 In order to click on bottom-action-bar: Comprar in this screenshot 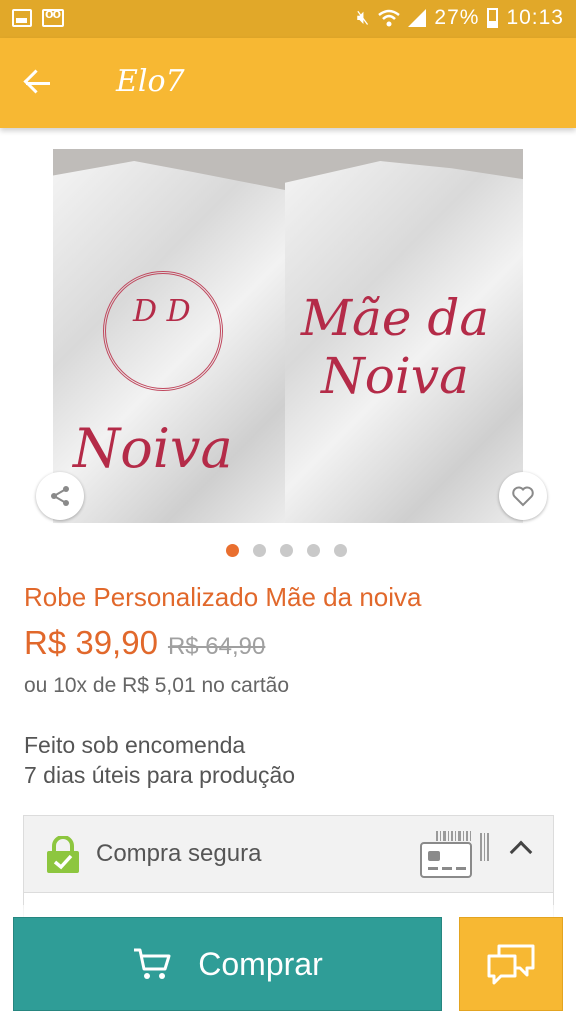, I will do `click(288, 964)`.